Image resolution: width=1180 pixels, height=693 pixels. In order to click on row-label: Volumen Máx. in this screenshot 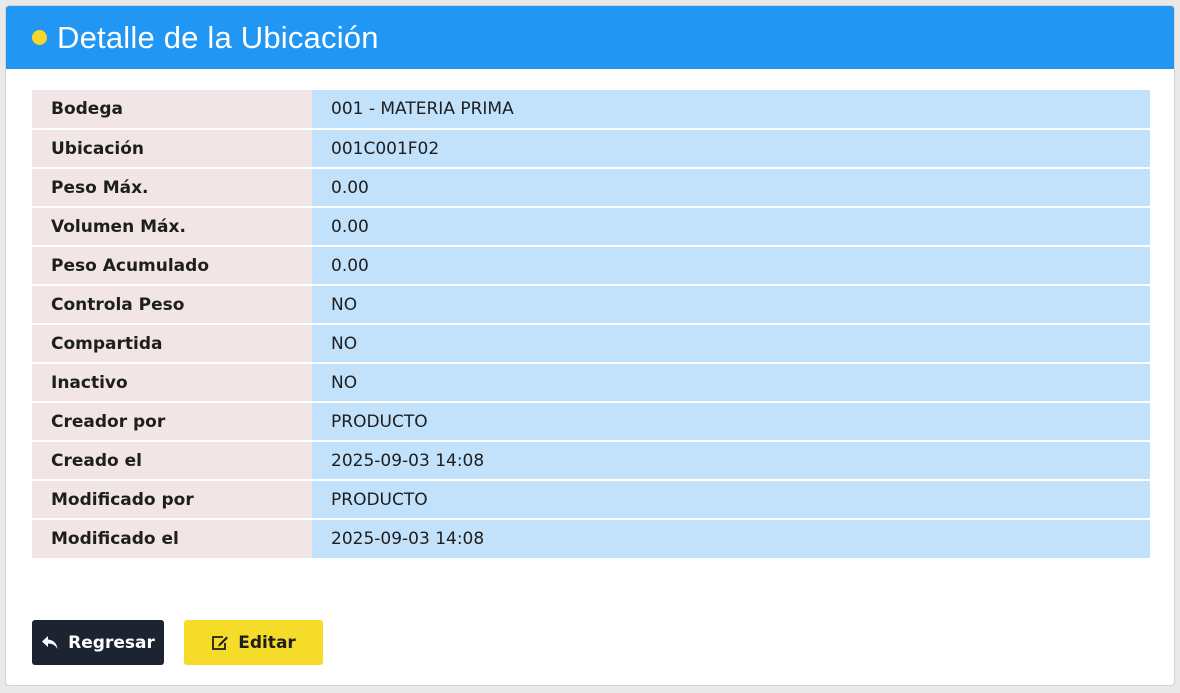, I will do `click(172, 227)`.